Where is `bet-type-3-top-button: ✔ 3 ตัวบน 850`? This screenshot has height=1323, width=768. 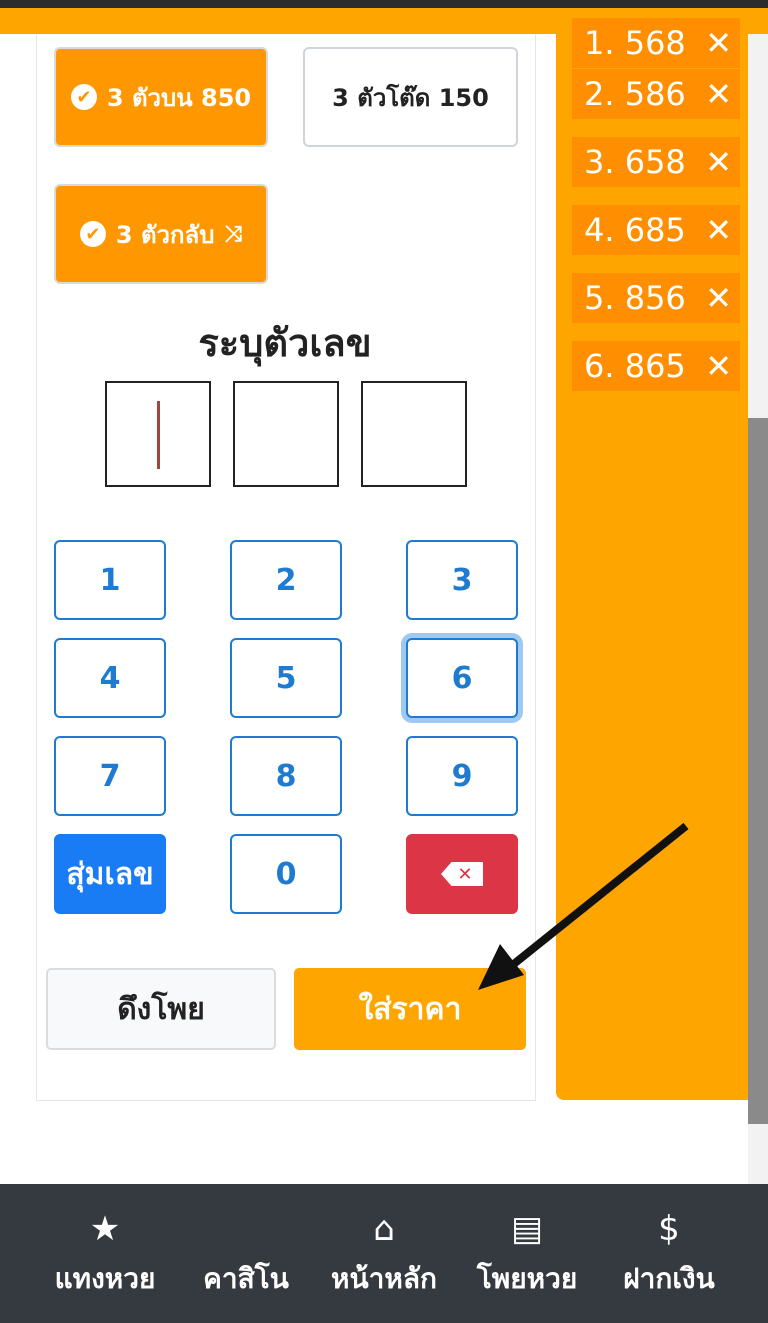 bet-type-3-top-button: ✔ 3 ตัวบน 850 is located at coordinates (161, 97).